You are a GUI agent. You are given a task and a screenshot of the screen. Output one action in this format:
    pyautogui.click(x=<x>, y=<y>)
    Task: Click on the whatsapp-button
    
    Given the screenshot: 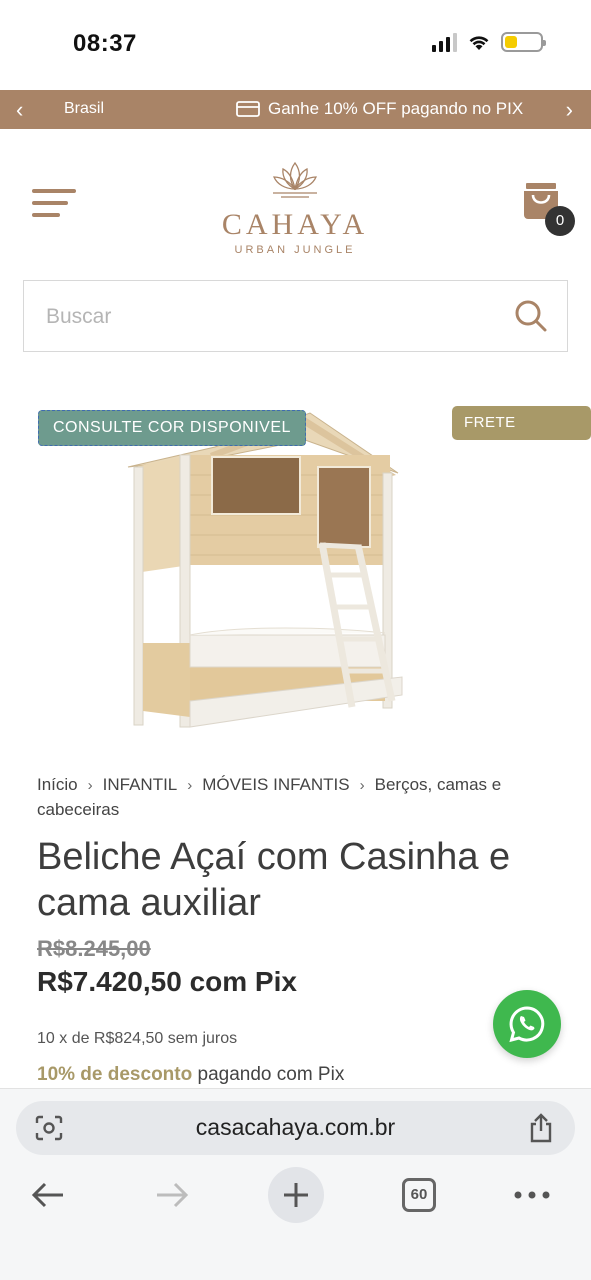 What is the action you would take?
    pyautogui.click(x=527, y=1024)
    